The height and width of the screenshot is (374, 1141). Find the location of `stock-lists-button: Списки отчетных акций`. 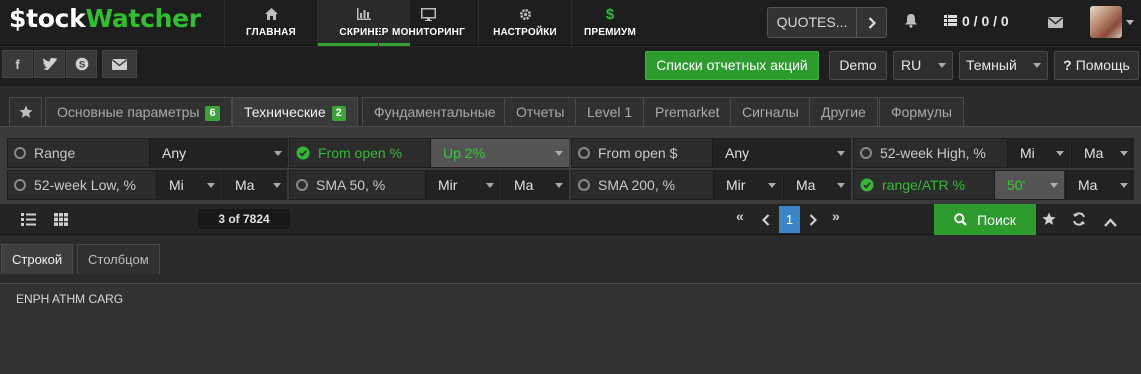

stock-lists-button: Списки отчетных акций is located at coordinates (732, 65).